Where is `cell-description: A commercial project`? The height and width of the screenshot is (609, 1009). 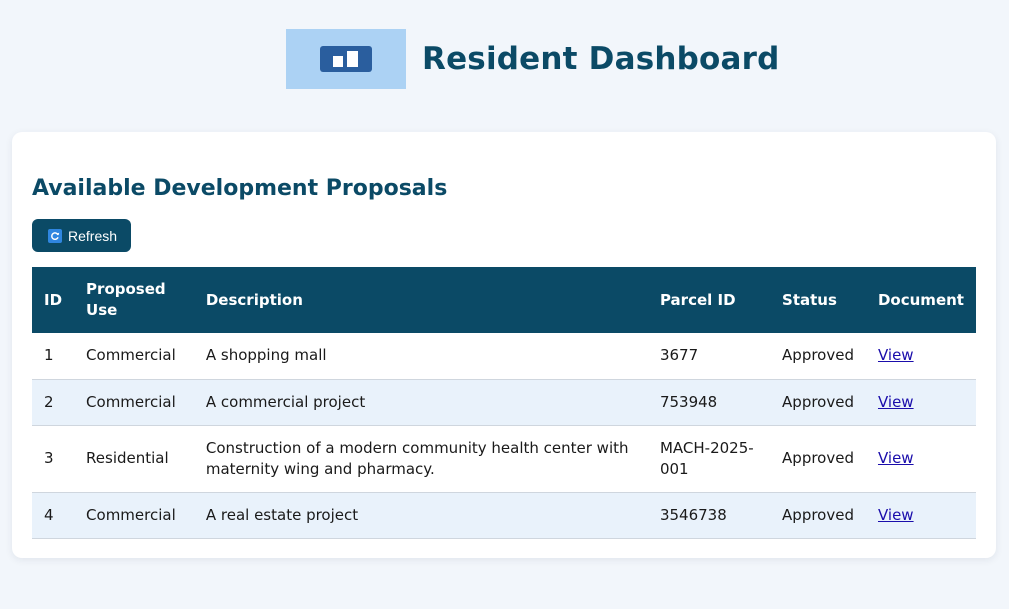
cell-description: A commercial project is located at coordinates (420, 402).